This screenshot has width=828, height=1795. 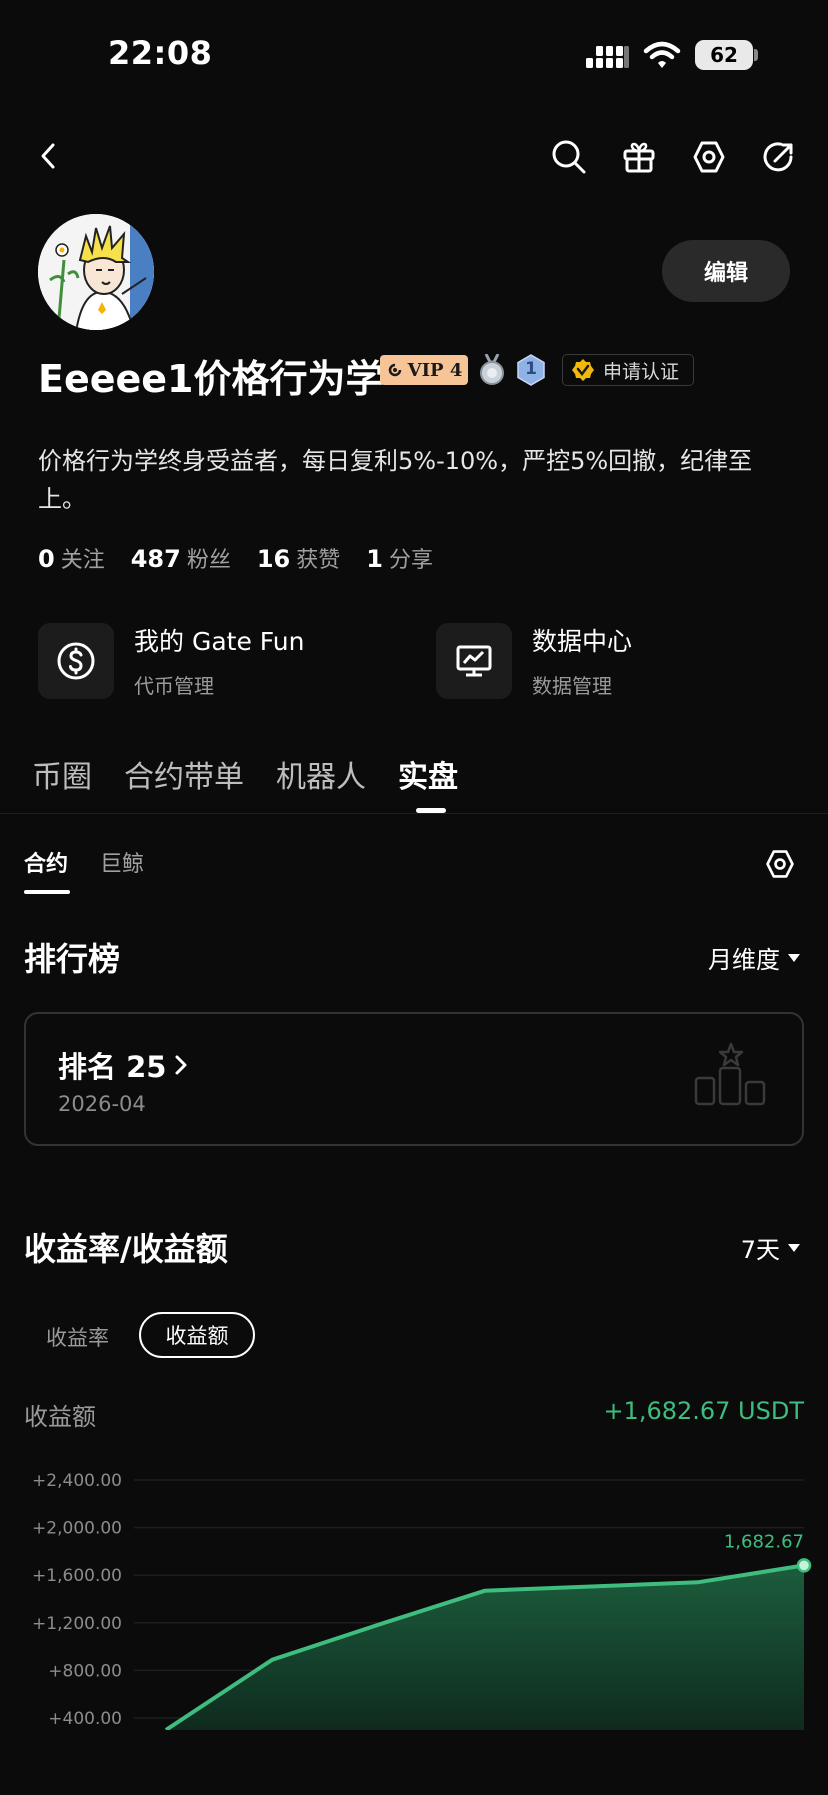 What do you see at coordinates (428, 774) in the screenshot?
I see `tab-live-trading: 实盘` at bounding box center [428, 774].